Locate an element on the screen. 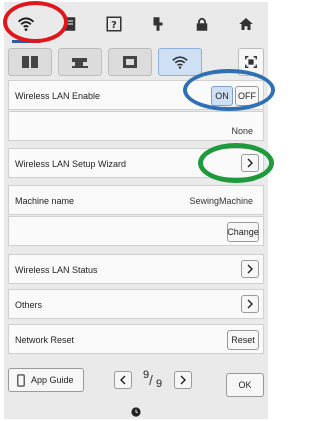 The height and width of the screenshot is (421, 320). page-next-button is located at coordinates (183, 380).